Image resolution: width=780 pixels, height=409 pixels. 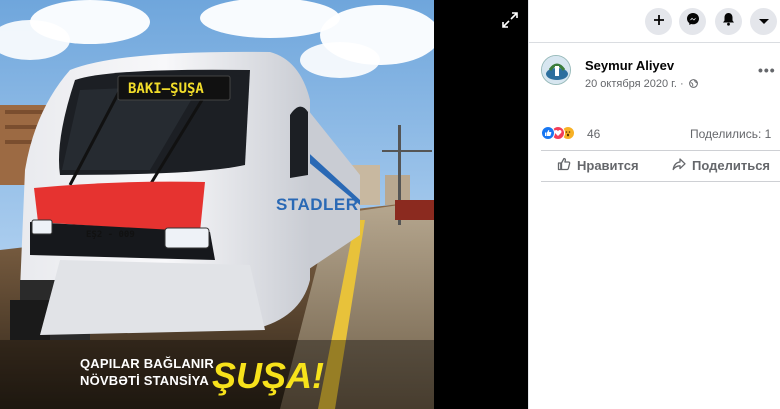 What do you see at coordinates (317, 204) in the screenshot?
I see `brand-text: STADLER` at bounding box center [317, 204].